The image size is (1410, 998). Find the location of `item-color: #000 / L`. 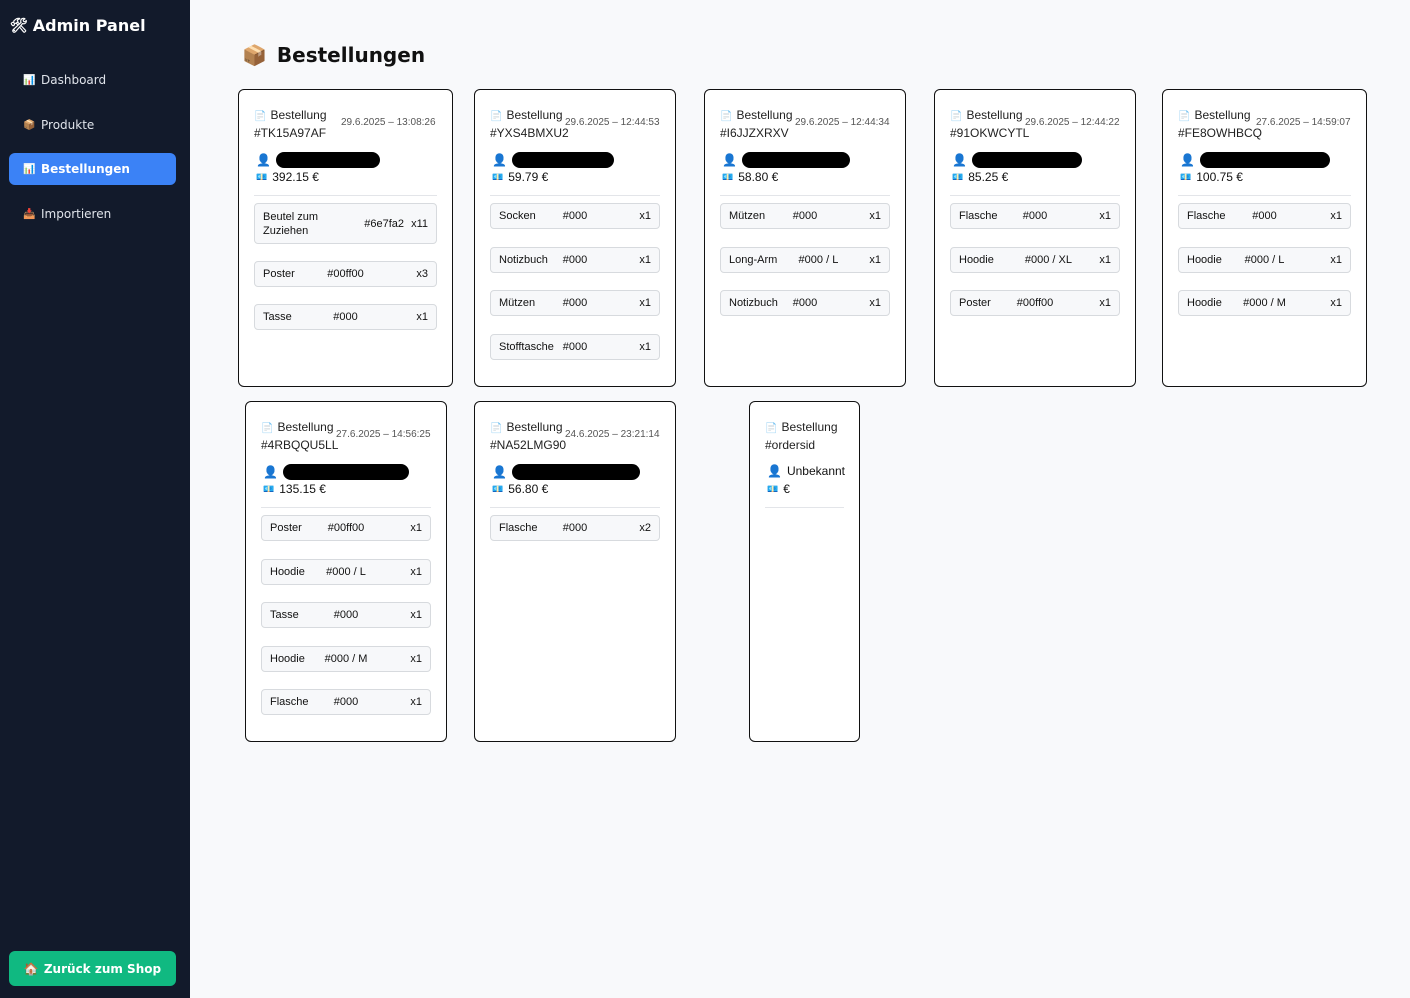

item-color: #000 / L is located at coordinates (1264, 260).